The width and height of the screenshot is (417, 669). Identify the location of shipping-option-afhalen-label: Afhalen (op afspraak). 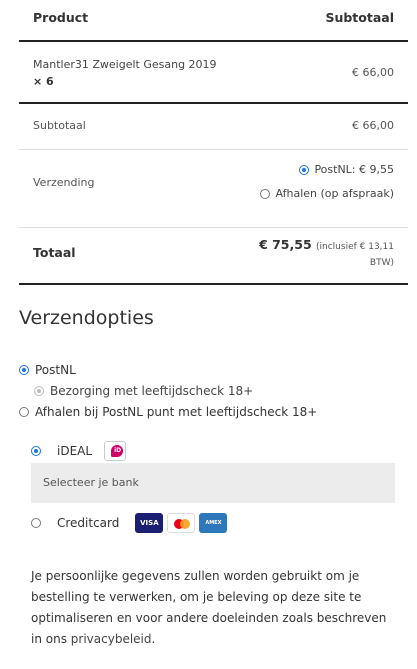
(334, 193).